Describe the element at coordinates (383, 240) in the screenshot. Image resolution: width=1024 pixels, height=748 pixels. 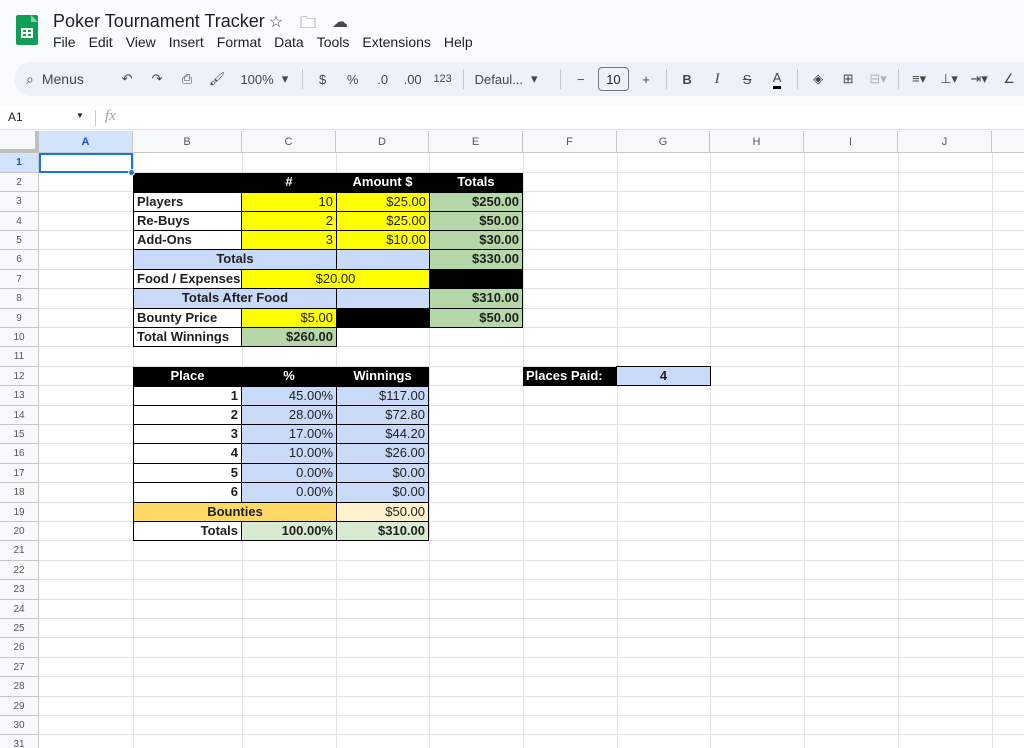
I see `addons-amount: $10.00` at that location.